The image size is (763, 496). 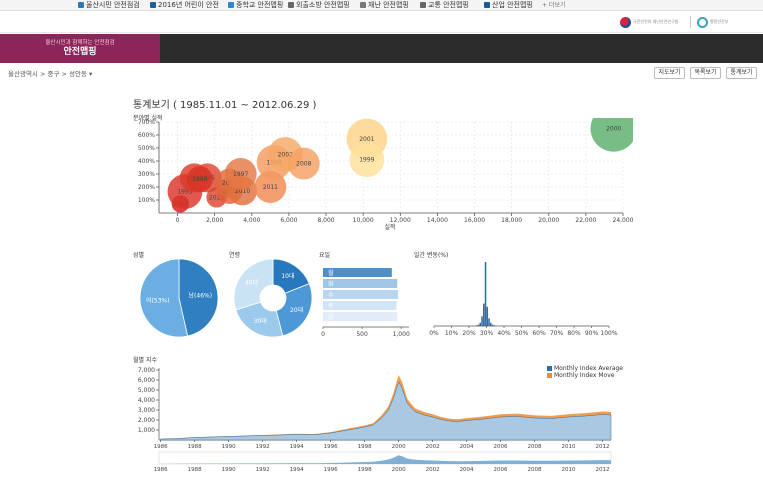 I want to click on navigator-tick-label: 2008, so click(x=535, y=470).